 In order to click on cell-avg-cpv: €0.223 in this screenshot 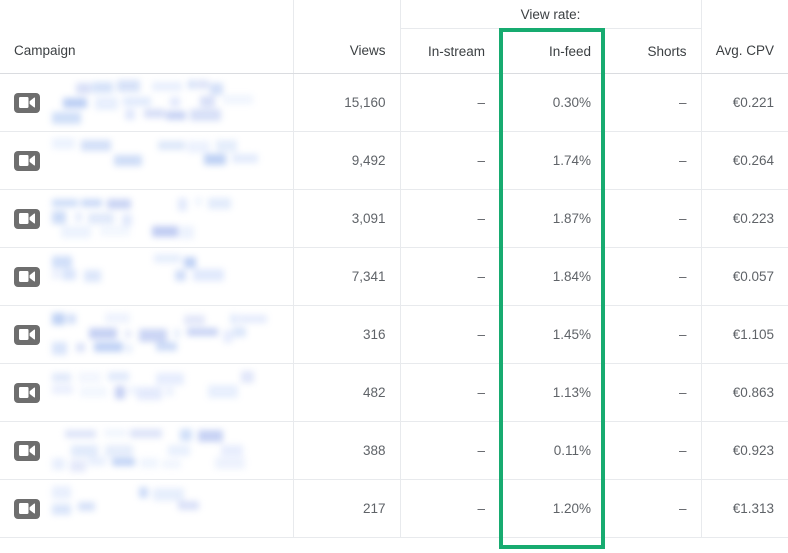, I will do `click(744, 218)`.